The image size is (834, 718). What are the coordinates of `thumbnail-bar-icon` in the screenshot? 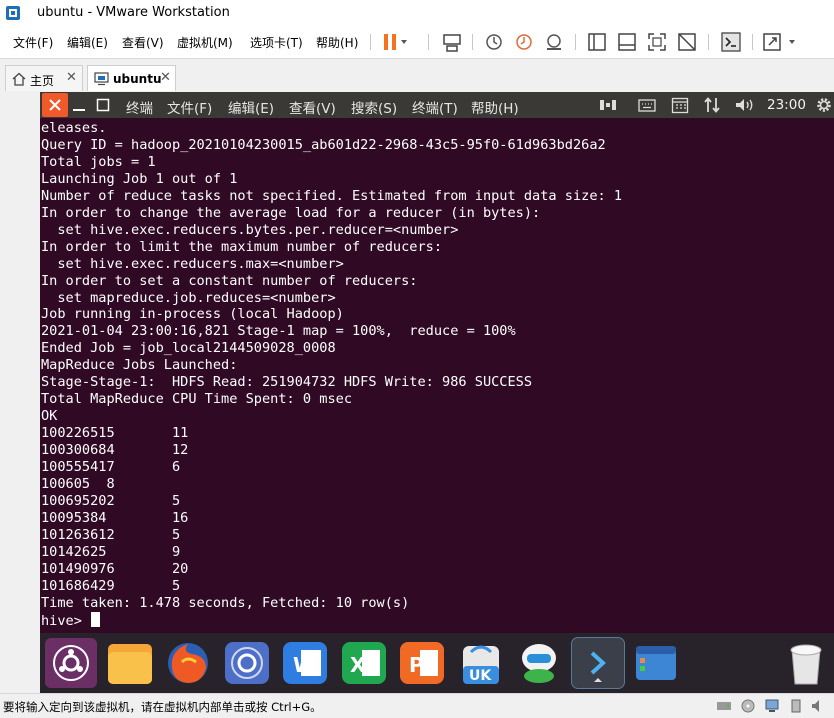 It's located at (627, 42).